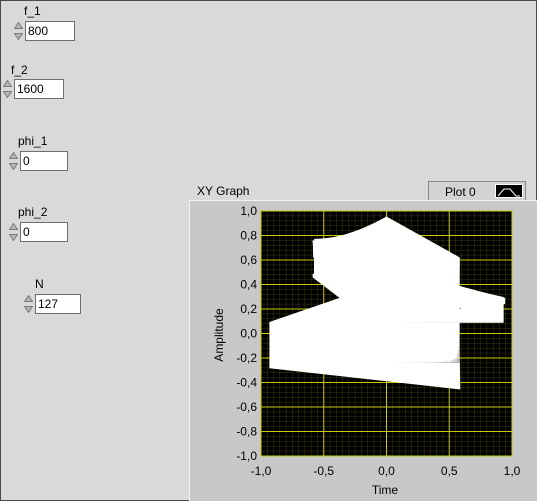 The image size is (537, 501). What do you see at coordinates (248, 236) in the screenshot?
I see `y-tick-label: 0,8` at bounding box center [248, 236].